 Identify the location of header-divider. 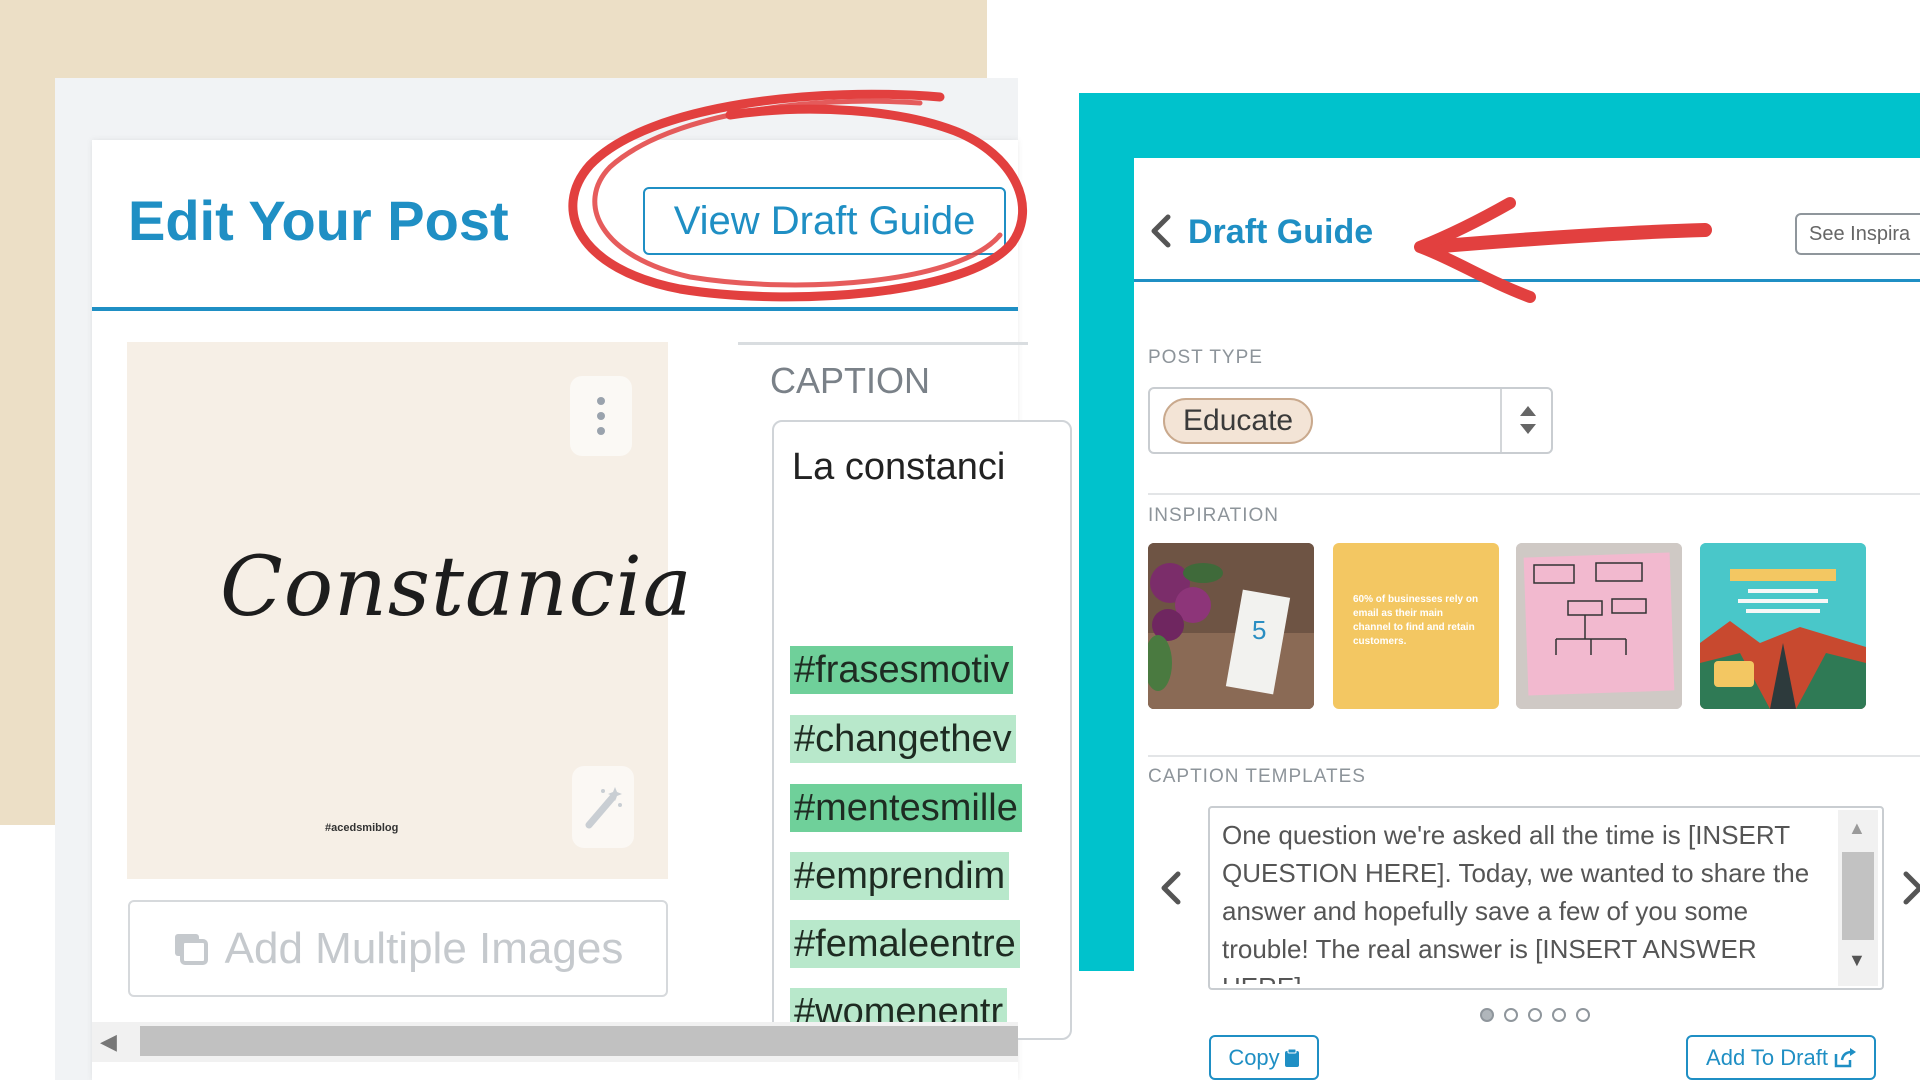
(555, 309).